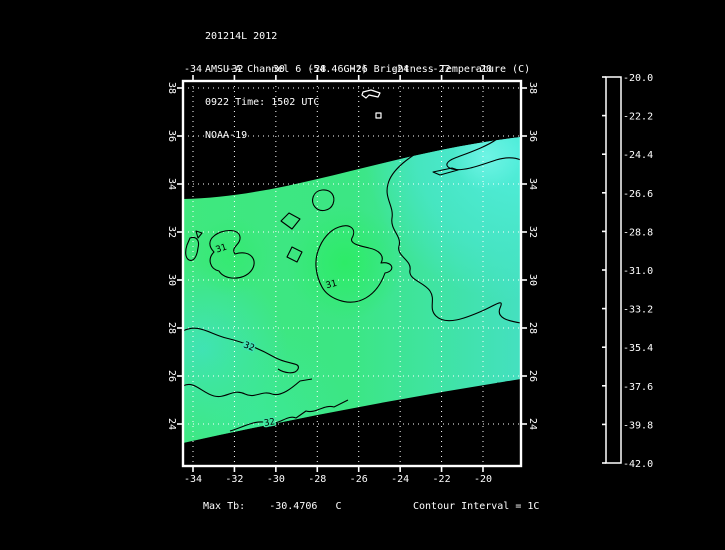  What do you see at coordinates (234, 479) in the screenshot?
I see `x-tick-label-bottom: -32` at bounding box center [234, 479].